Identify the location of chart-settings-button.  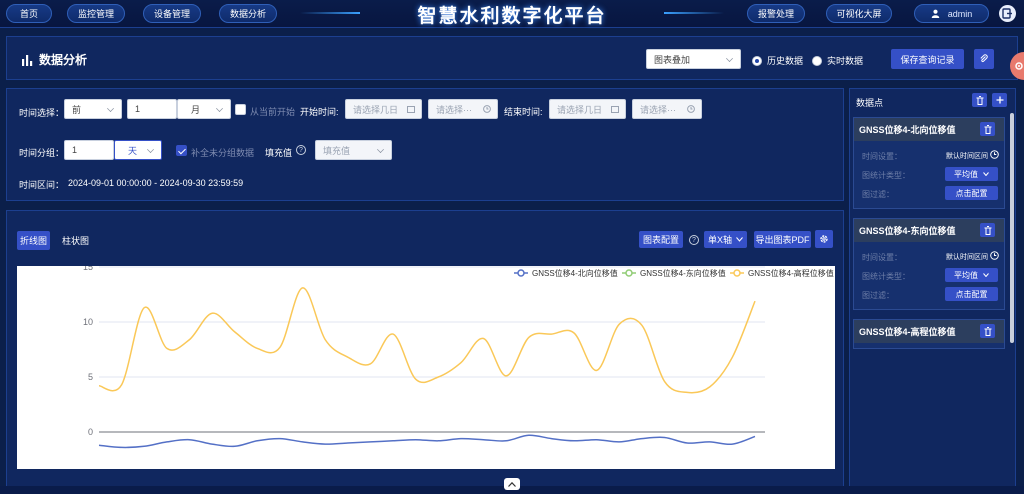
(824, 239).